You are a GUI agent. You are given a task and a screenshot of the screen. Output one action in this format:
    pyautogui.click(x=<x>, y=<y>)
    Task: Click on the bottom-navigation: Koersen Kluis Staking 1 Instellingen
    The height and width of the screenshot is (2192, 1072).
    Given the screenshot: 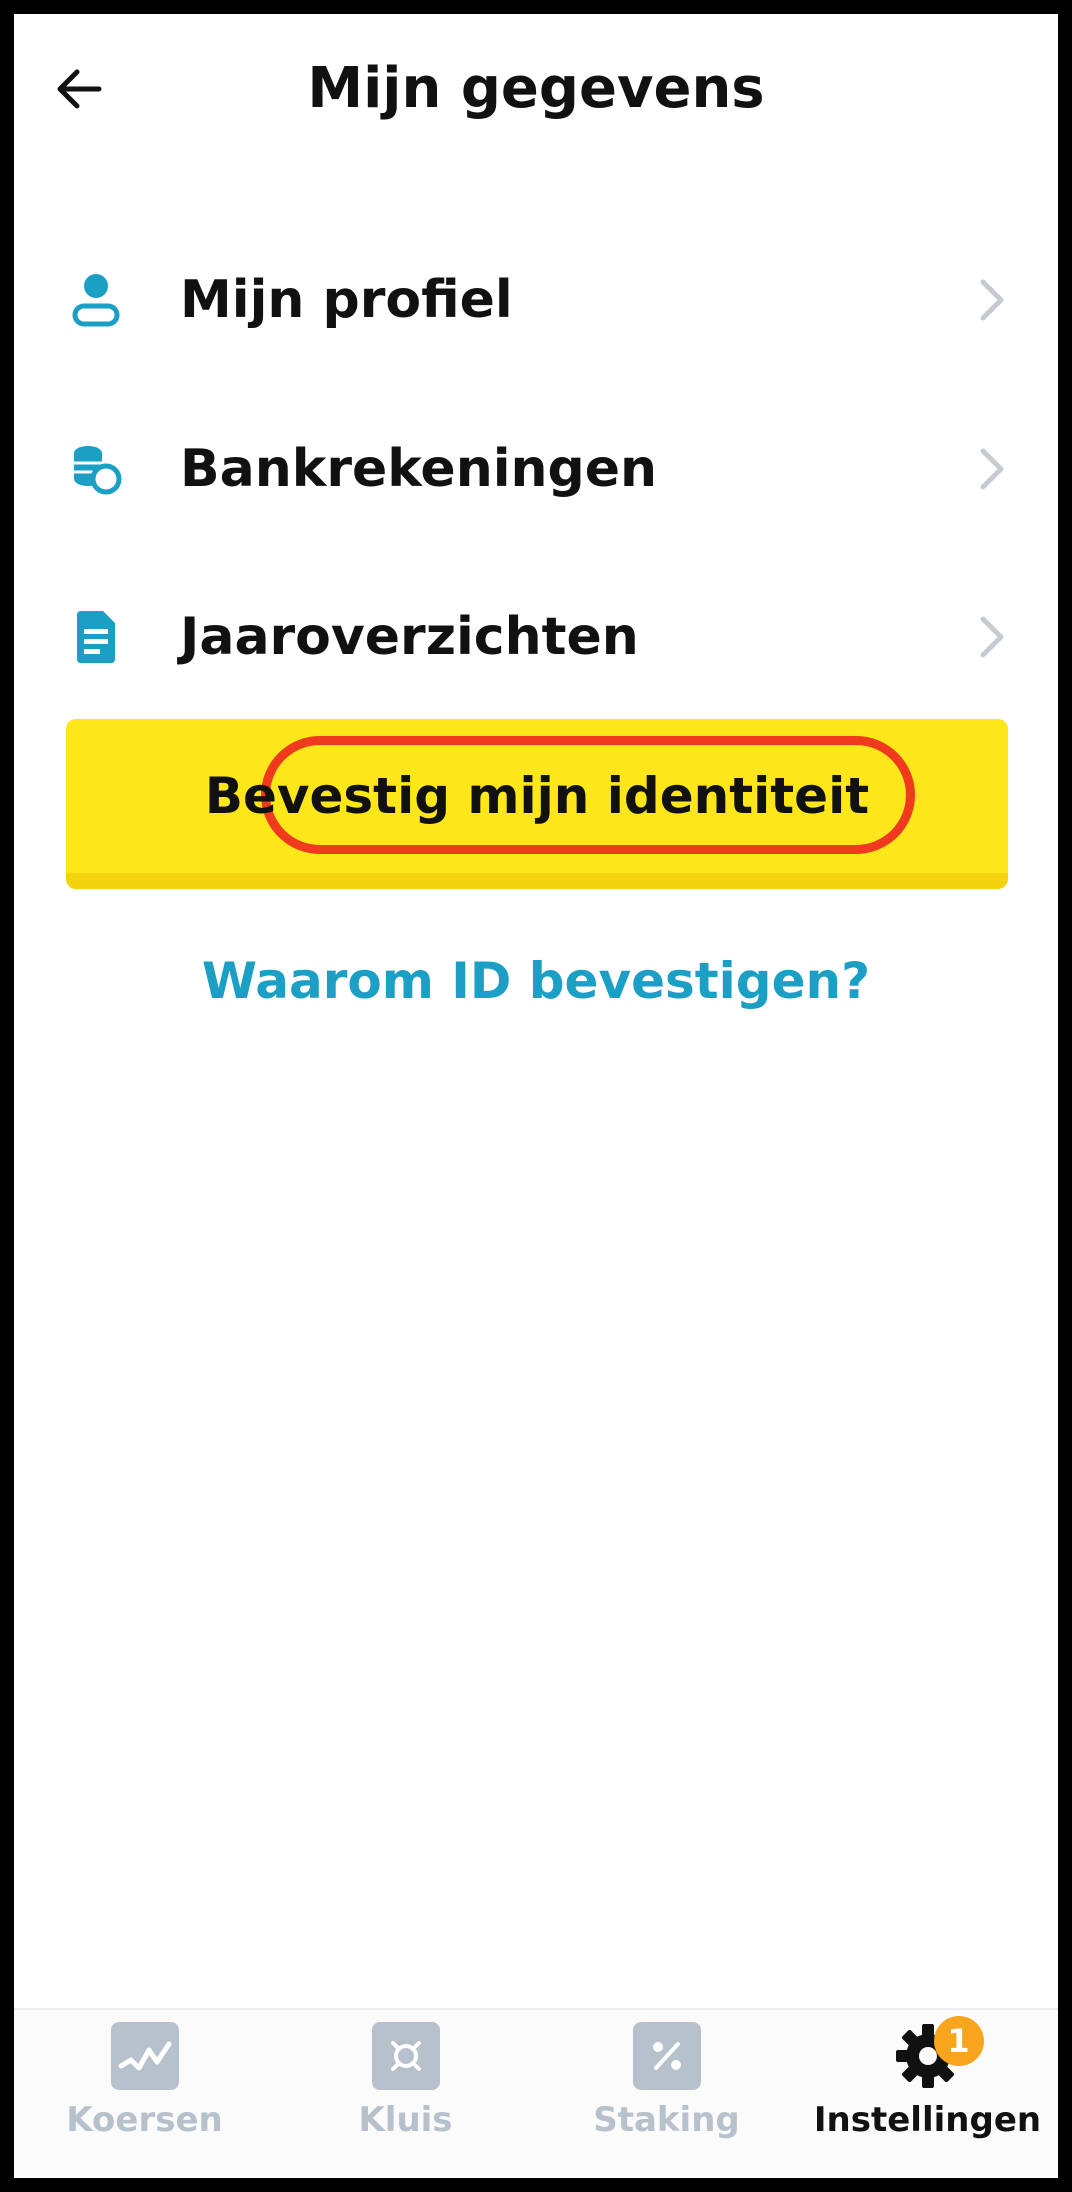 What is the action you would take?
    pyautogui.click(x=536, y=2093)
    